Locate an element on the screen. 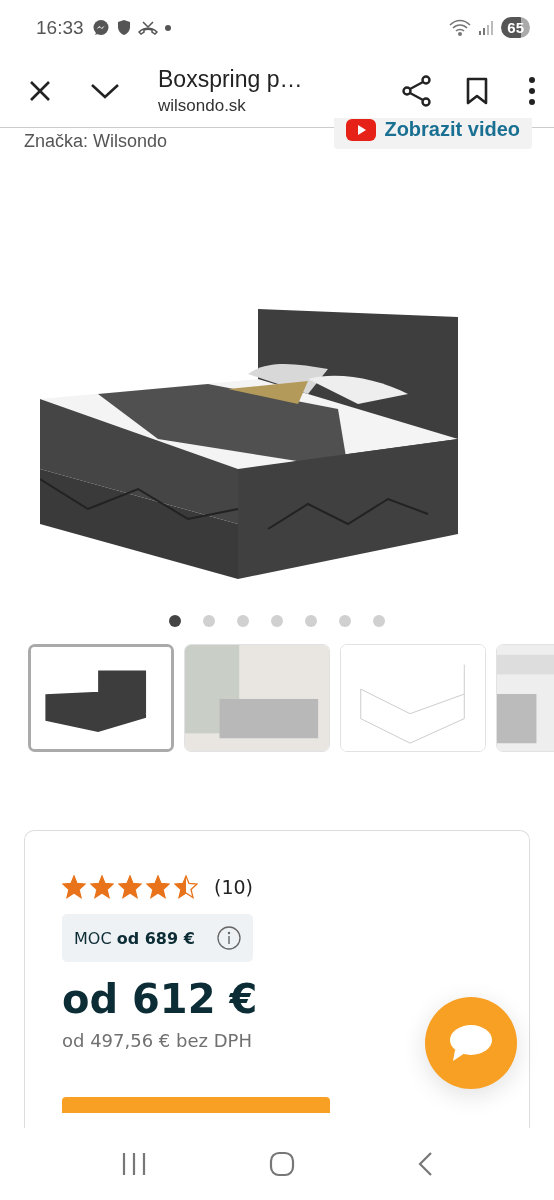  back-button is located at coordinates (425, 1164).